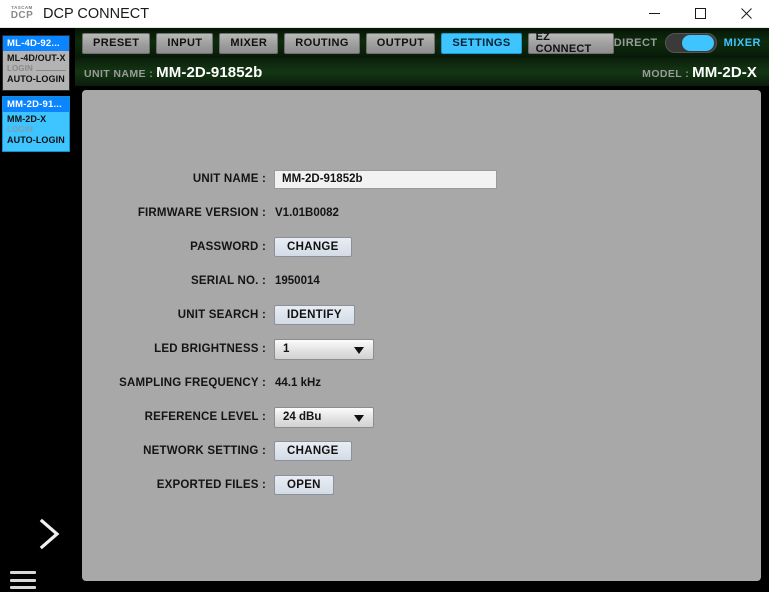  What do you see at coordinates (322, 43) in the screenshot?
I see `tab-routing: ROUTING` at bounding box center [322, 43].